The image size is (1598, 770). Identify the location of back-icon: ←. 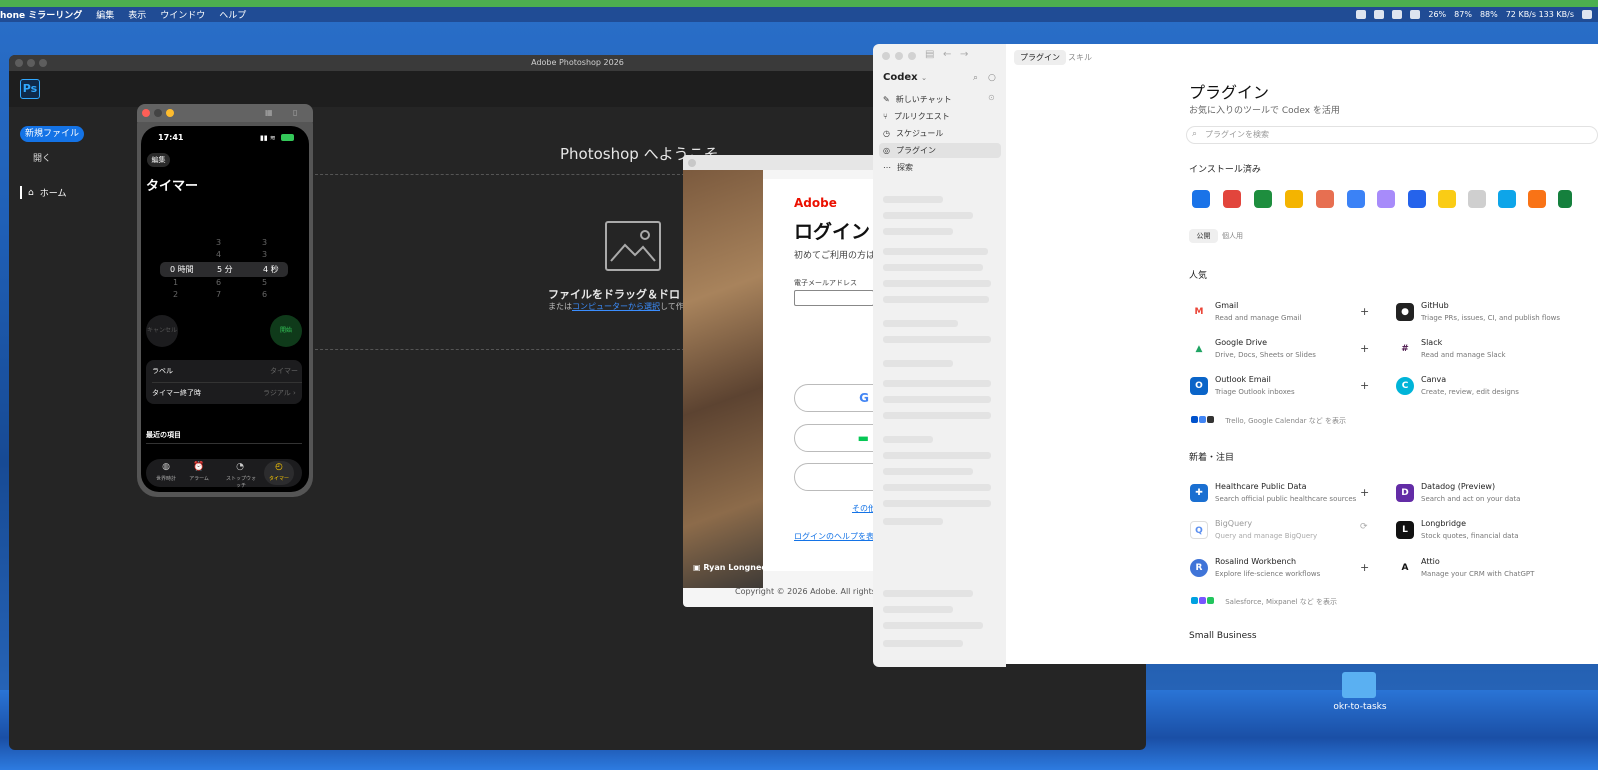
(947, 54).